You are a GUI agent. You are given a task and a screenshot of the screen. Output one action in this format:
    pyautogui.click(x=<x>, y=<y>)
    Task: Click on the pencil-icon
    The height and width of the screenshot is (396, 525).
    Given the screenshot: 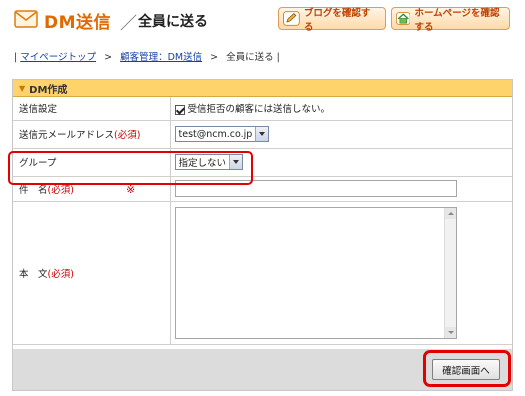 What is the action you would take?
    pyautogui.click(x=291, y=18)
    